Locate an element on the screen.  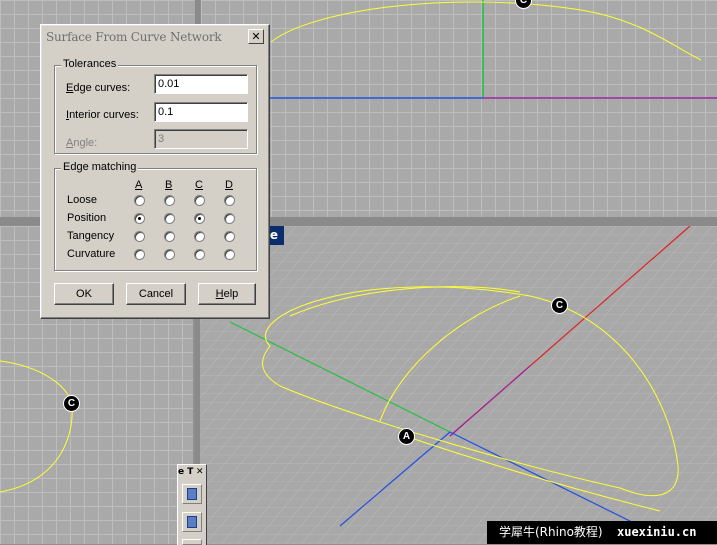
help-button: Help is located at coordinates (227, 294).